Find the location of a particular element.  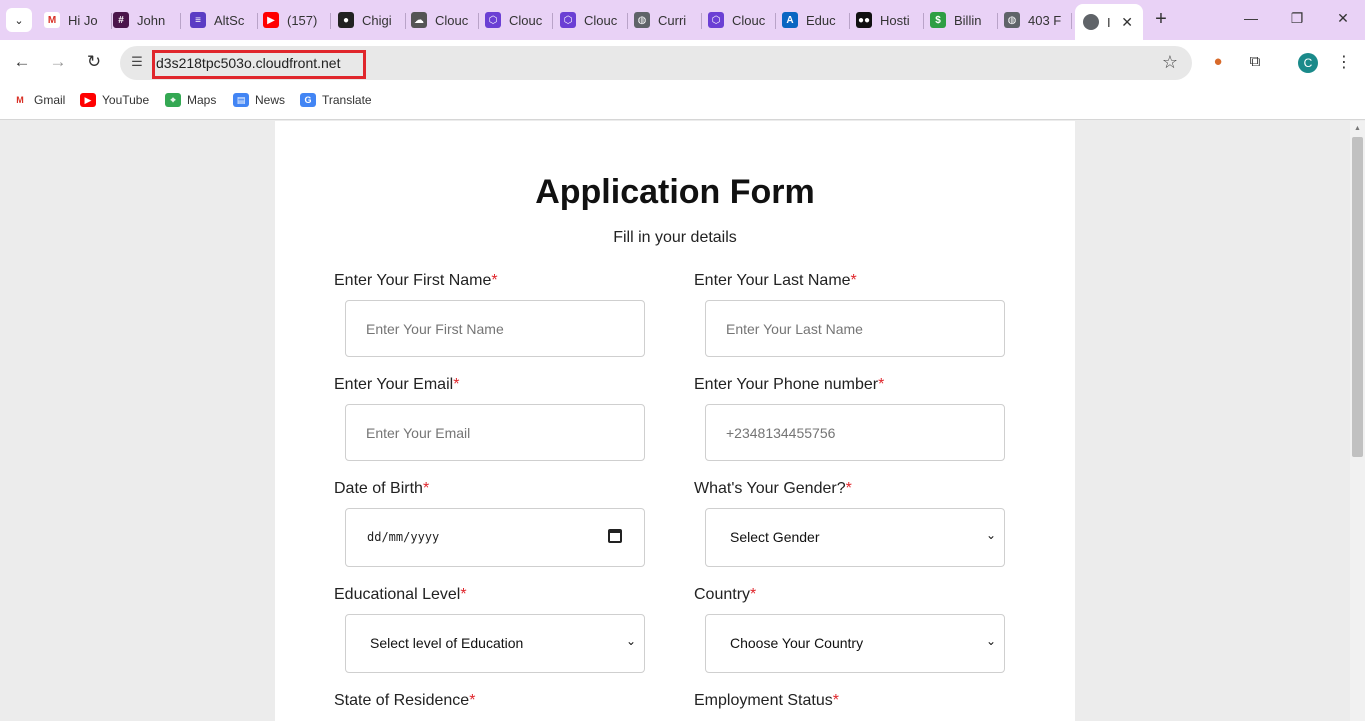

select-value: Select Gender is located at coordinates (775, 537).